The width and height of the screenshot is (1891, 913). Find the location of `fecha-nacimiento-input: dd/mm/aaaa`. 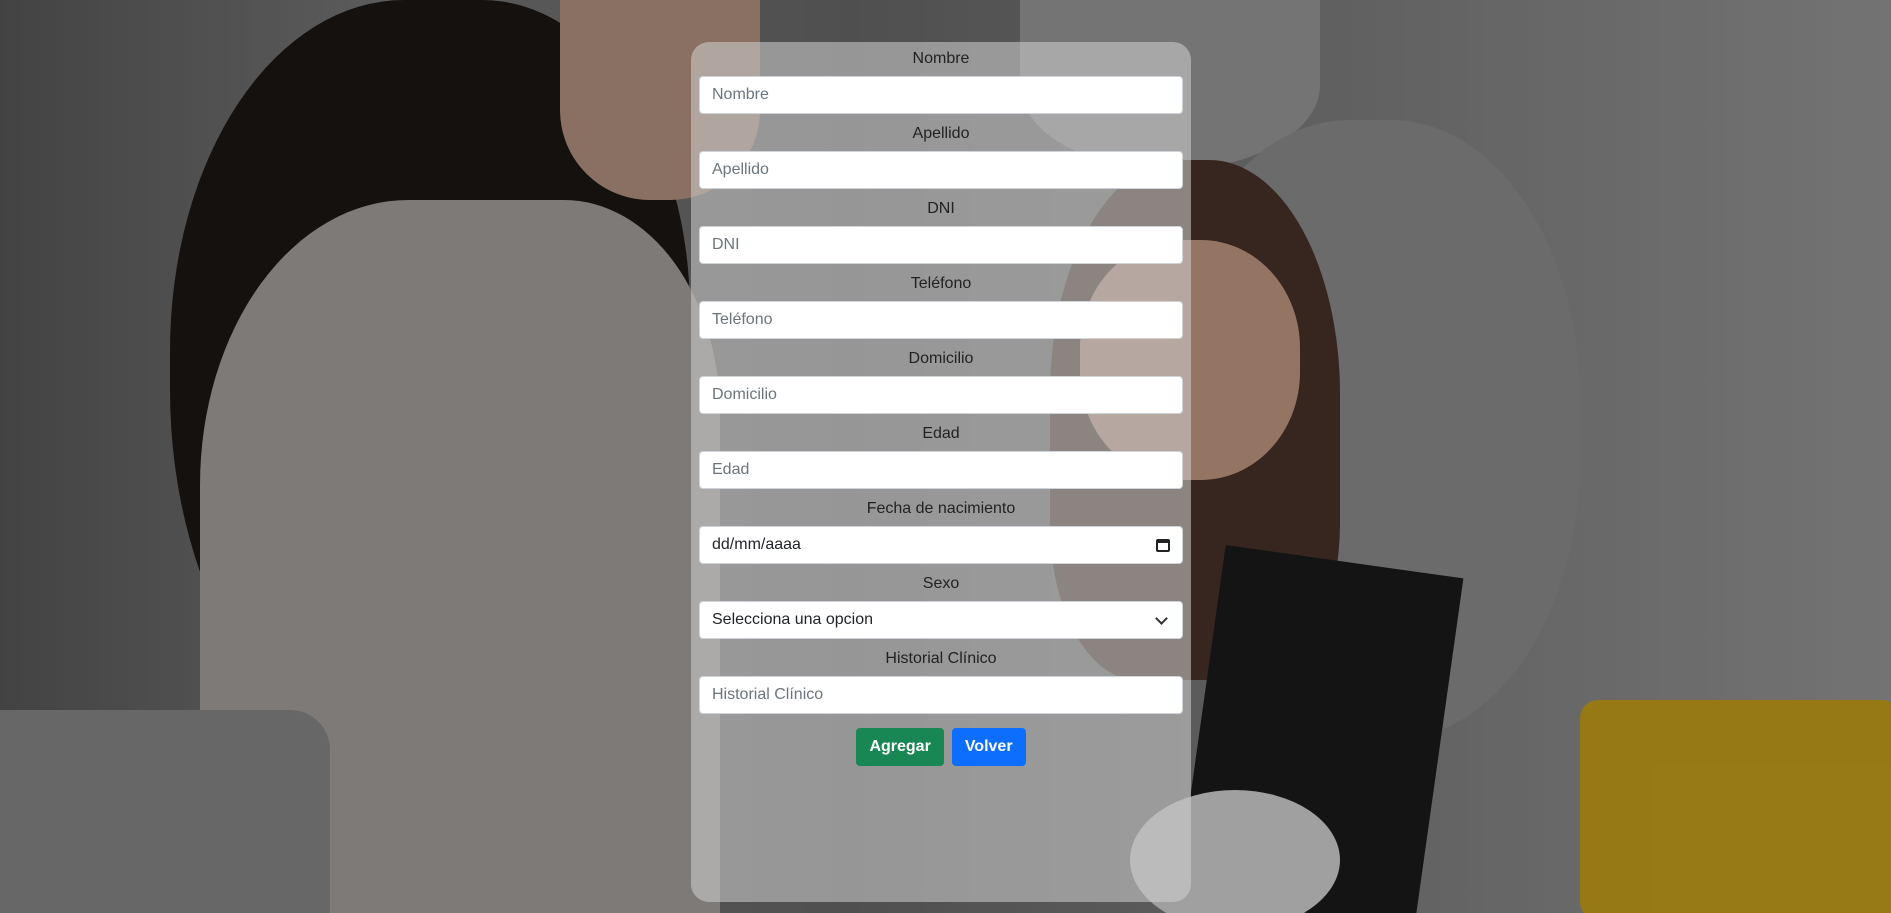

fecha-nacimiento-input: dd/mm/aaaa is located at coordinates (941, 545).